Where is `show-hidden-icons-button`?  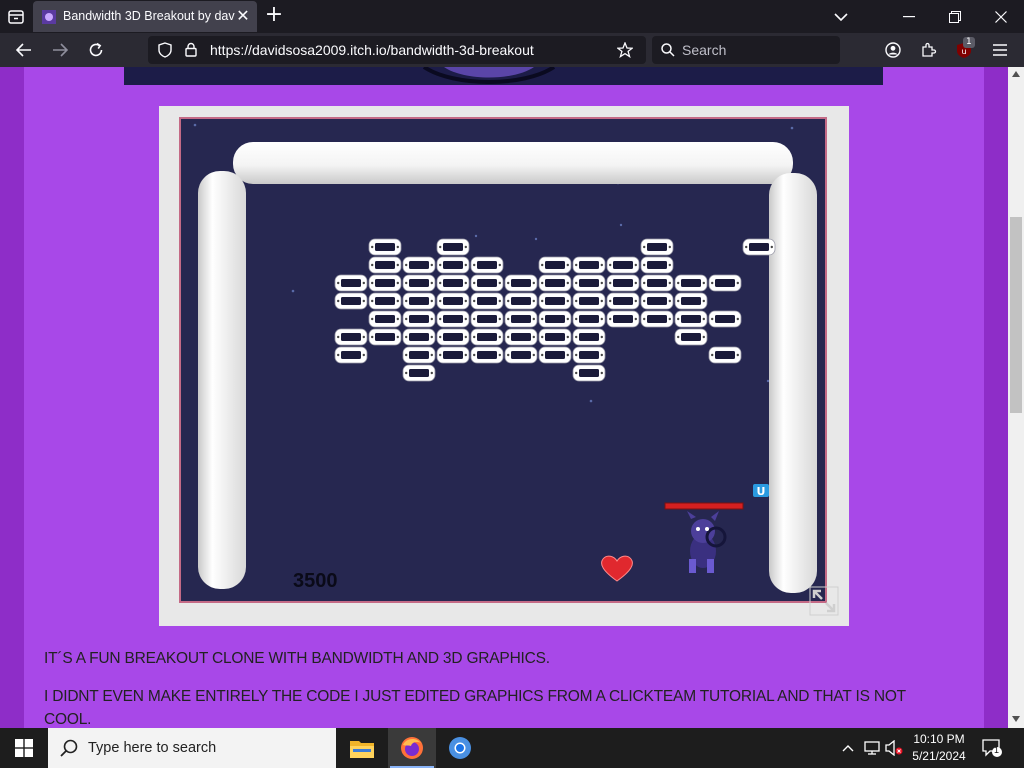 show-hidden-icons-button is located at coordinates (848, 748).